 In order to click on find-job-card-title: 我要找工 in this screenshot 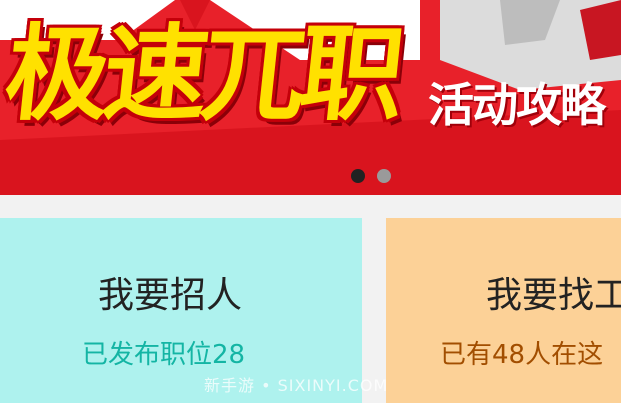, I will do `click(553, 295)`.